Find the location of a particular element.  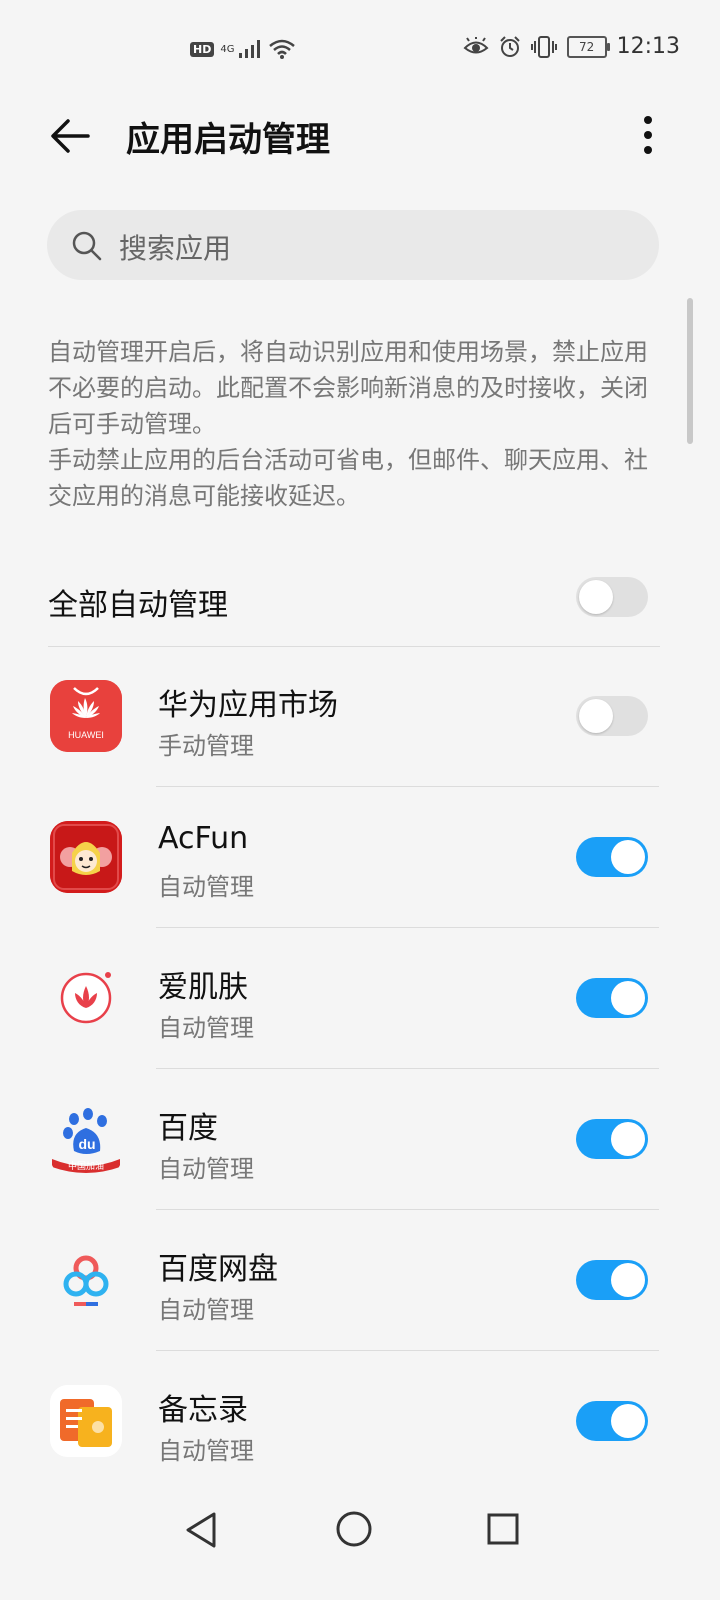

app-name: AcFun is located at coordinates (203, 838).